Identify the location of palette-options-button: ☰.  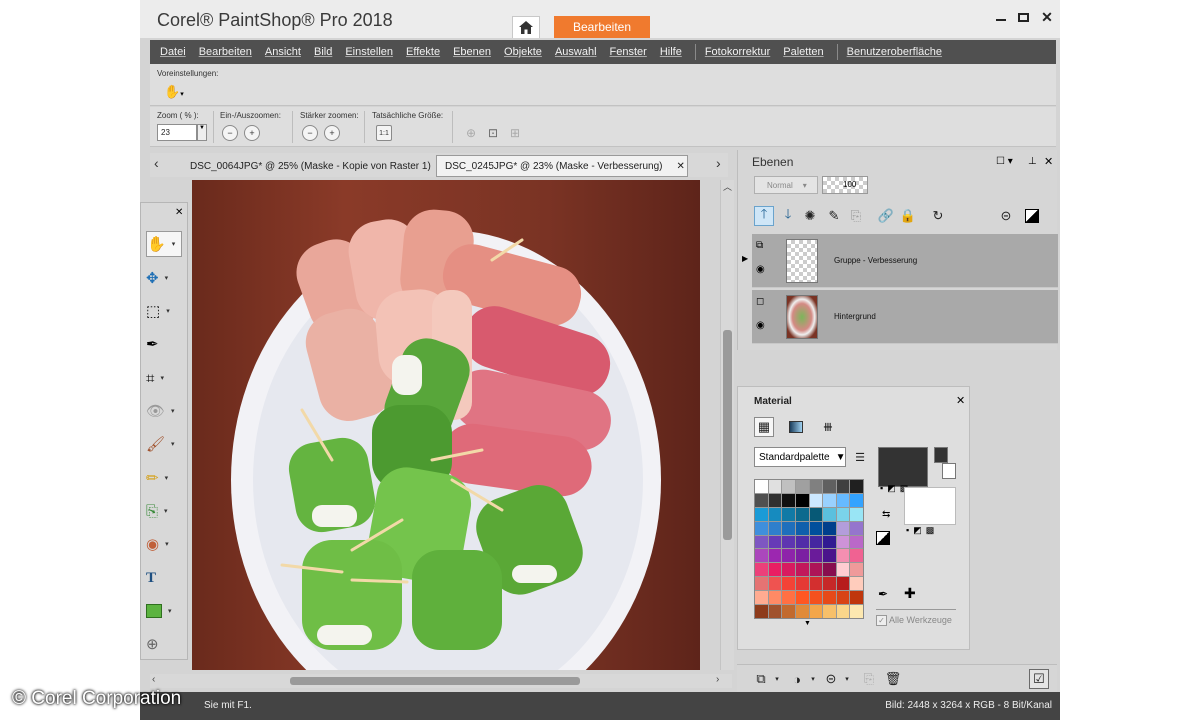
(860, 457).